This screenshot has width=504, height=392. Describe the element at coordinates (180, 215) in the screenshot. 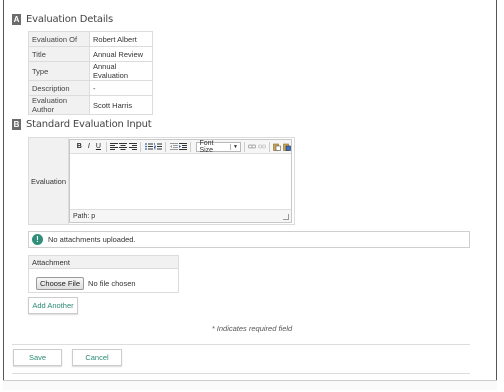

I see `editor-status-bar: Path: p` at that location.